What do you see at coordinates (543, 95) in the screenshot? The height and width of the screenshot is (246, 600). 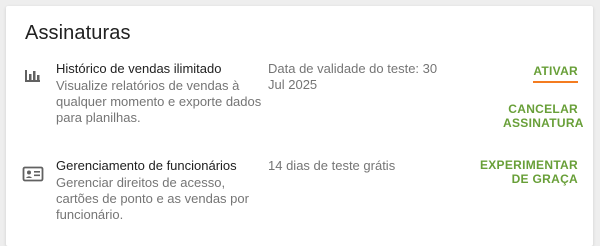 I see `subscription-actions: ATIVAR CANCELAR ASSINATURA` at bounding box center [543, 95].